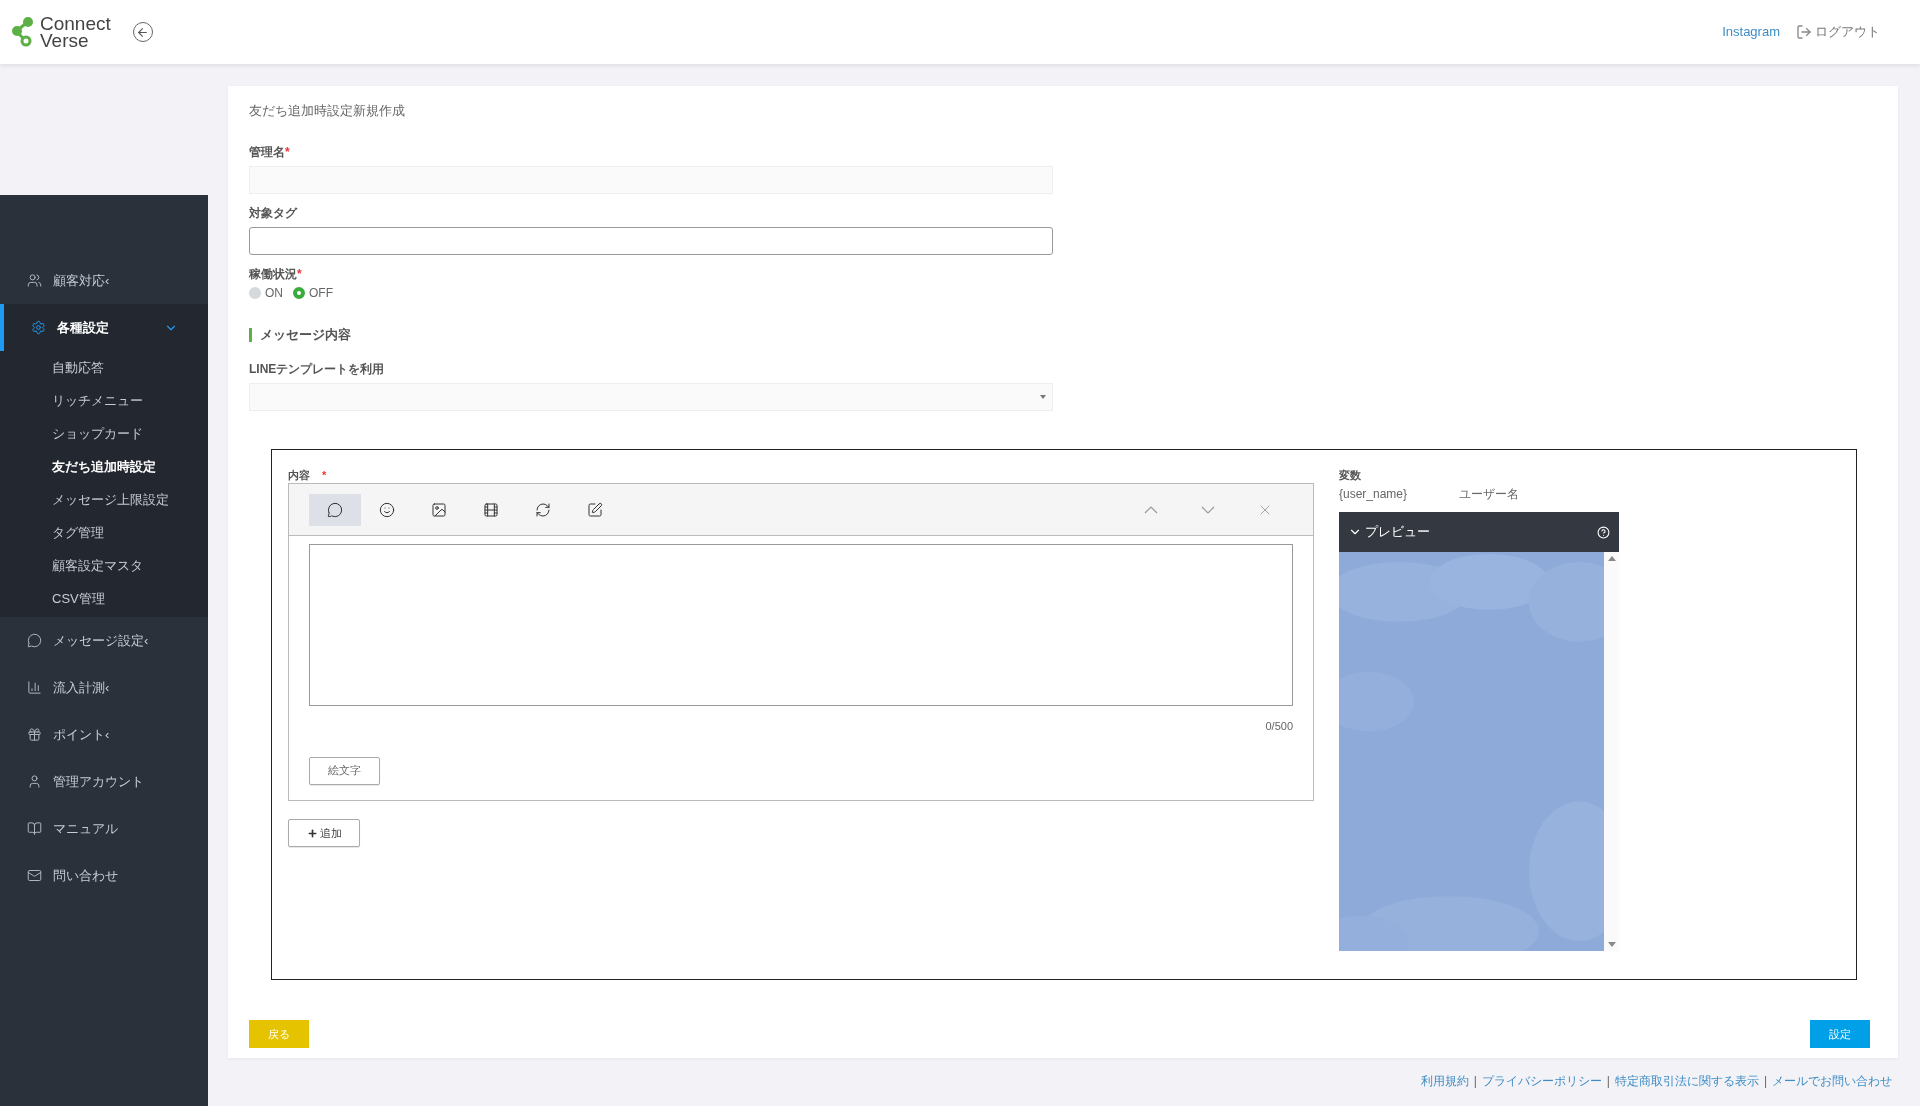  I want to click on radio-option: ON, so click(266, 293).